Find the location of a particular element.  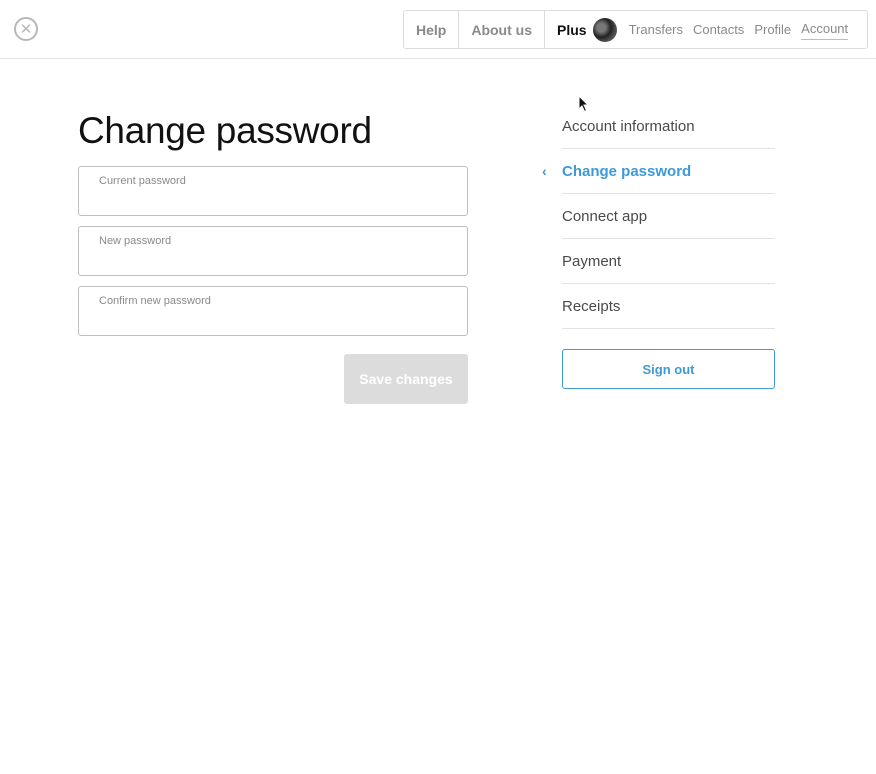

sign-out-button: Sign out is located at coordinates (668, 369).